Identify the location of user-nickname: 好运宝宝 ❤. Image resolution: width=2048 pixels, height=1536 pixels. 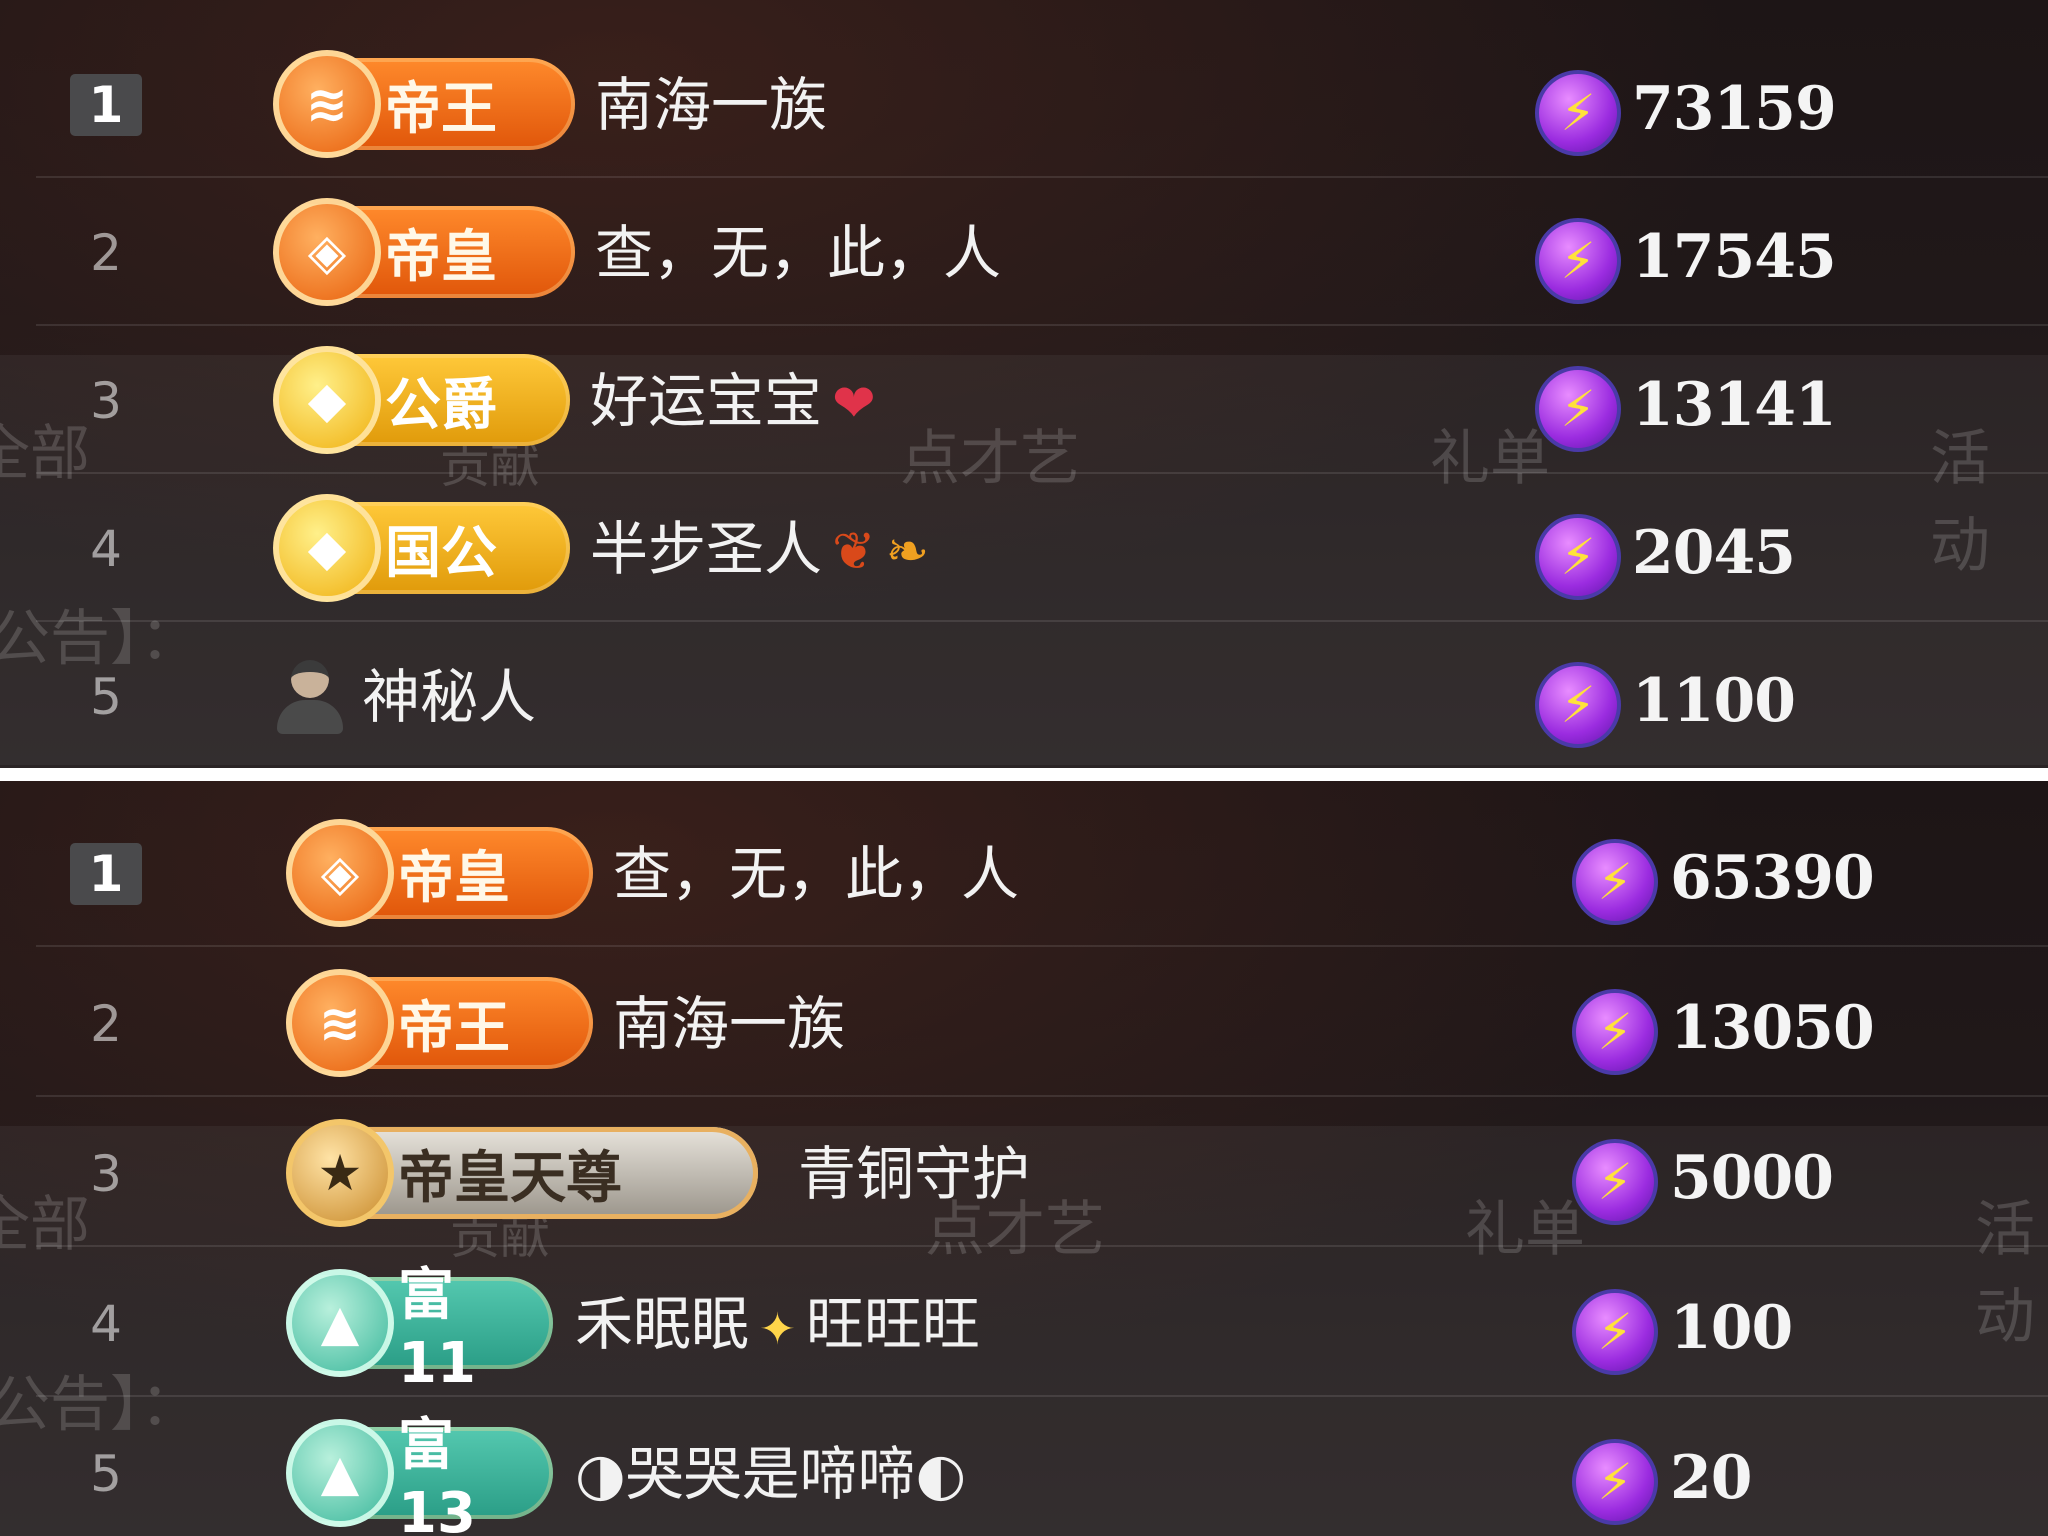
(733, 402).